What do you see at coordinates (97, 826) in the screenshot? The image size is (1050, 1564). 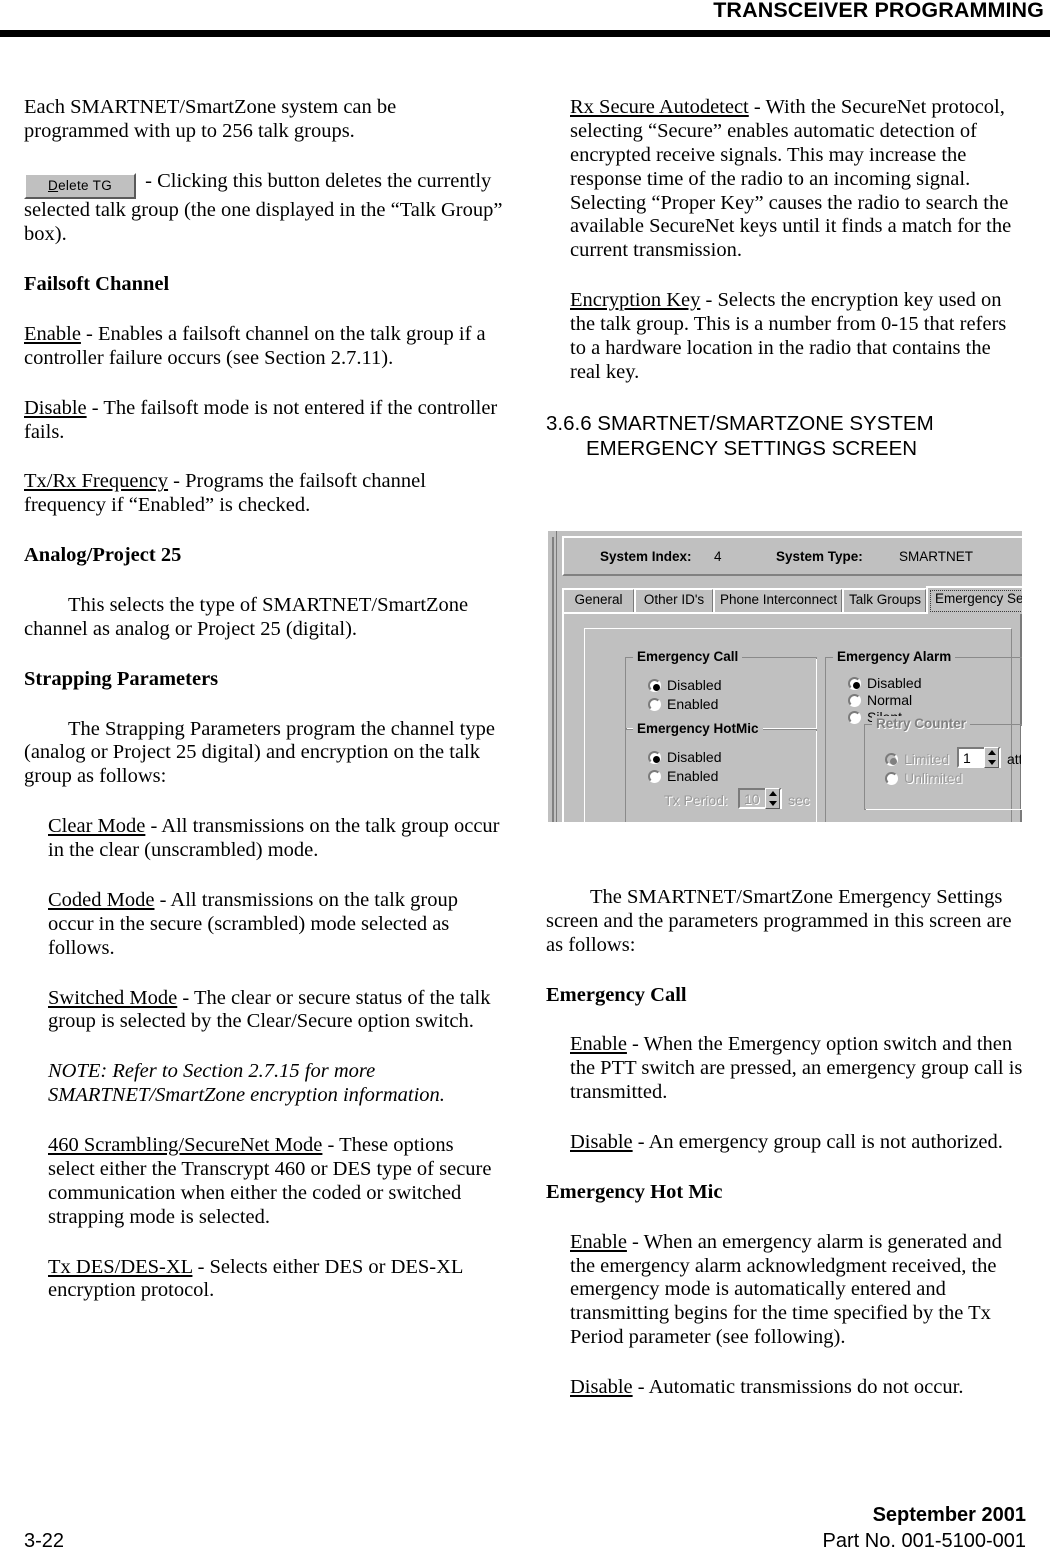 I see `term-label: Clear Mode` at bounding box center [97, 826].